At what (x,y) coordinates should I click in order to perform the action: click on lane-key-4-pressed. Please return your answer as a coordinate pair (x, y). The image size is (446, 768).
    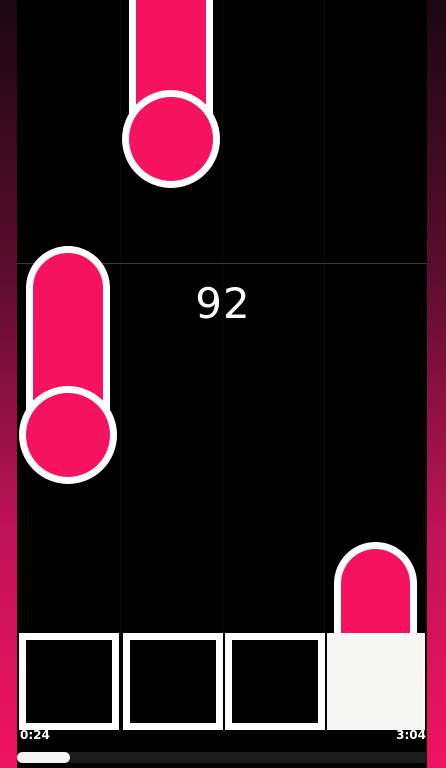
    Looking at the image, I should click on (376, 681).